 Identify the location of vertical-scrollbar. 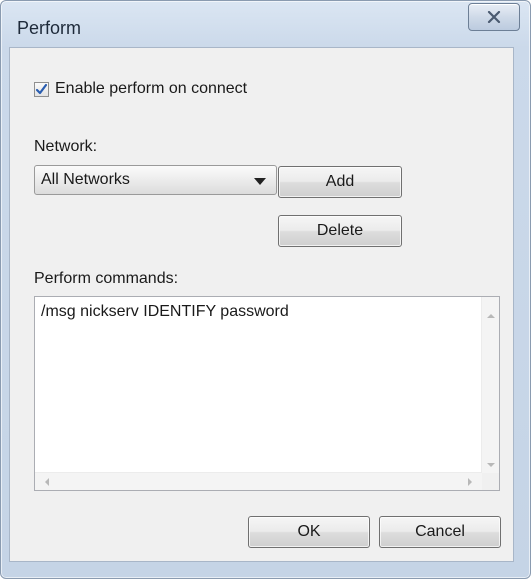
(490, 385).